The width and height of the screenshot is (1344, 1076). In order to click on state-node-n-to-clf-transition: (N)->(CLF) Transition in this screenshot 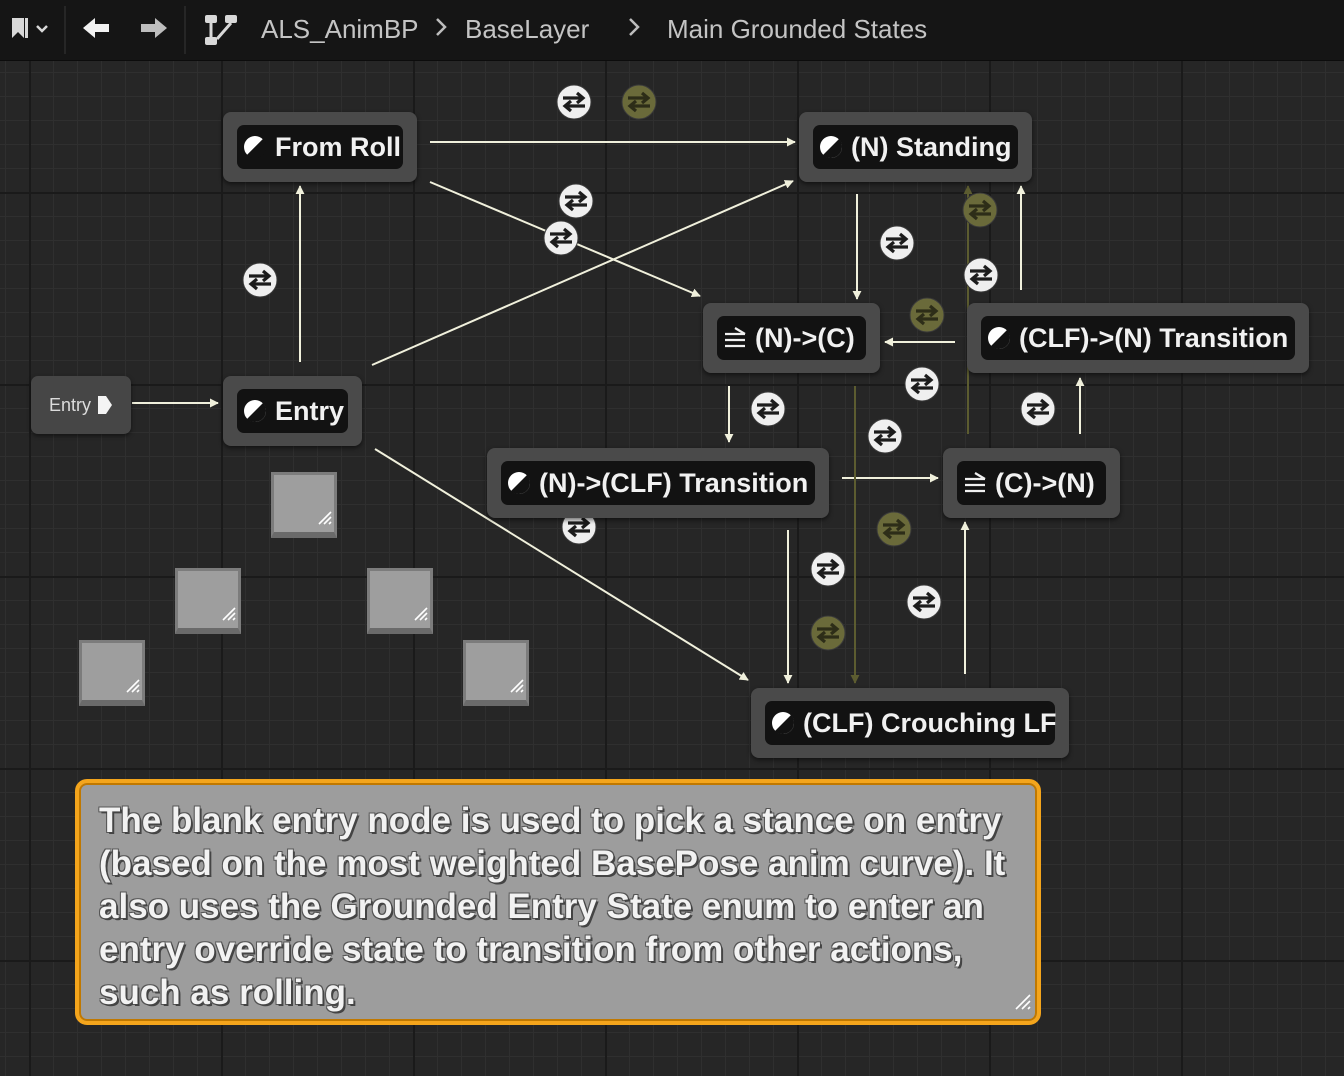, I will do `click(658, 483)`.